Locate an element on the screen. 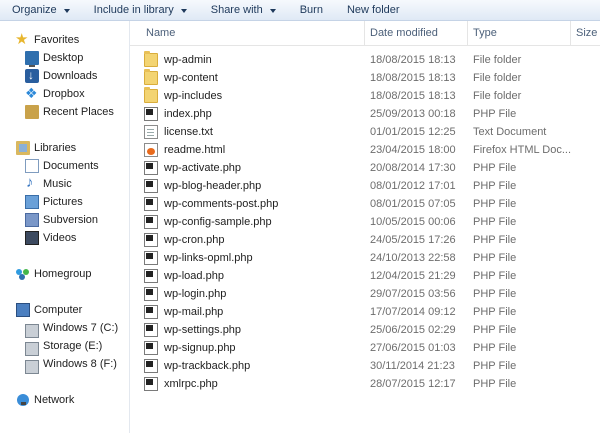 This screenshot has width=600, height=433. file-name-cell: wp-load.php is located at coordinates (184, 276).